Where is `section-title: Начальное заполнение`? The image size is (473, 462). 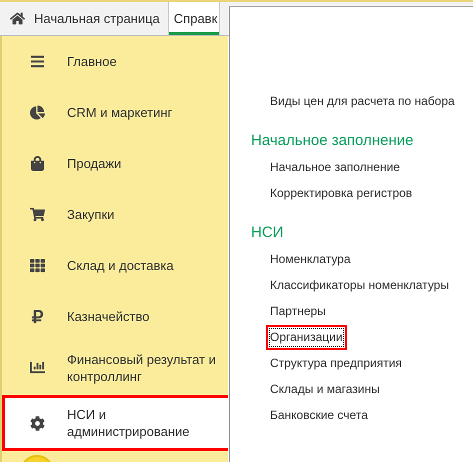 section-title: Начальное заполнение is located at coordinates (332, 140).